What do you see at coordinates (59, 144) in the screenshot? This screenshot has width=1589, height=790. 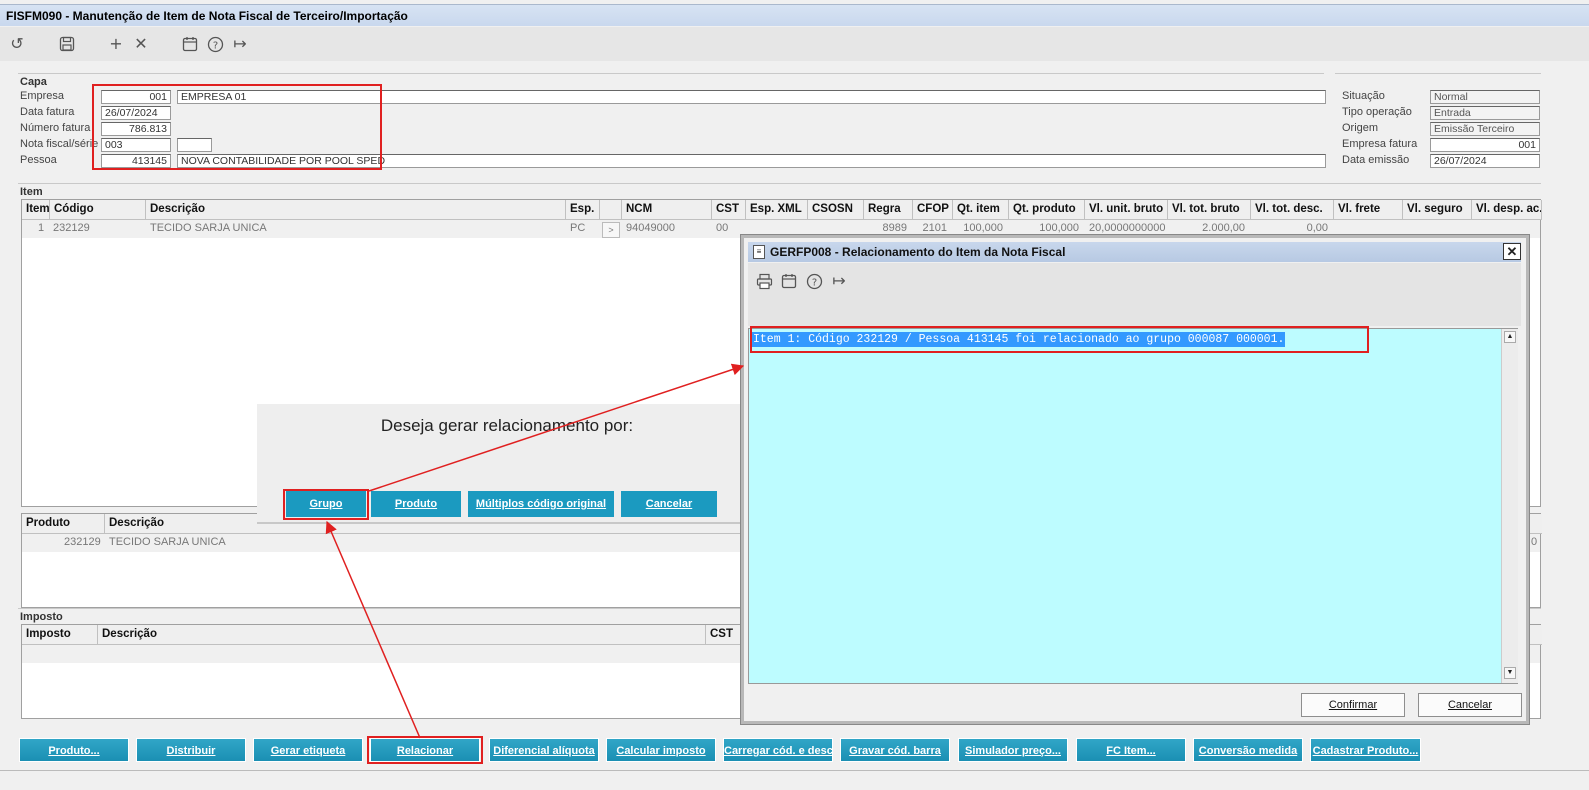 I see `nota-fiscal-label: Nota fiscal/série` at bounding box center [59, 144].